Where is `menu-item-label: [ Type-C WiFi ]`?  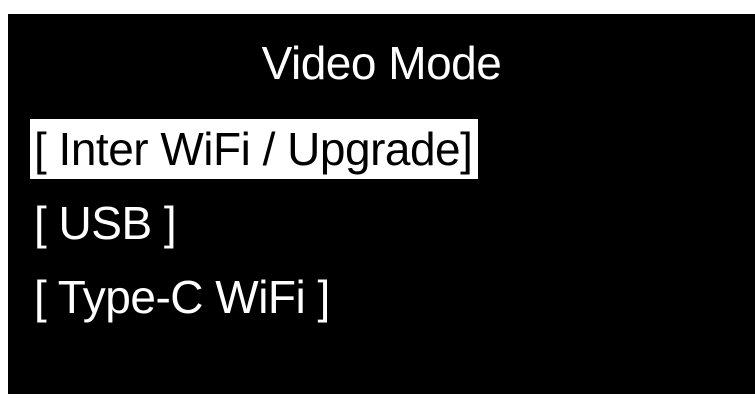
menu-item-label: [ Type-C WiFi ] is located at coordinates (182, 297).